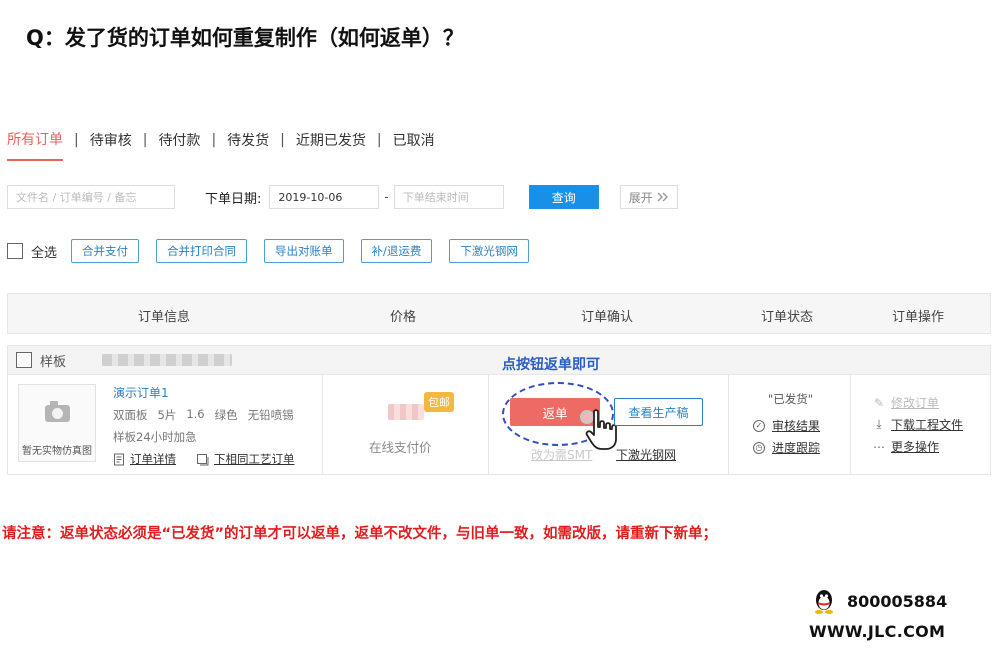 This screenshot has width=994, height=659. I want to click on download-project-file-link: 下载工程文件, so click(927, 424).